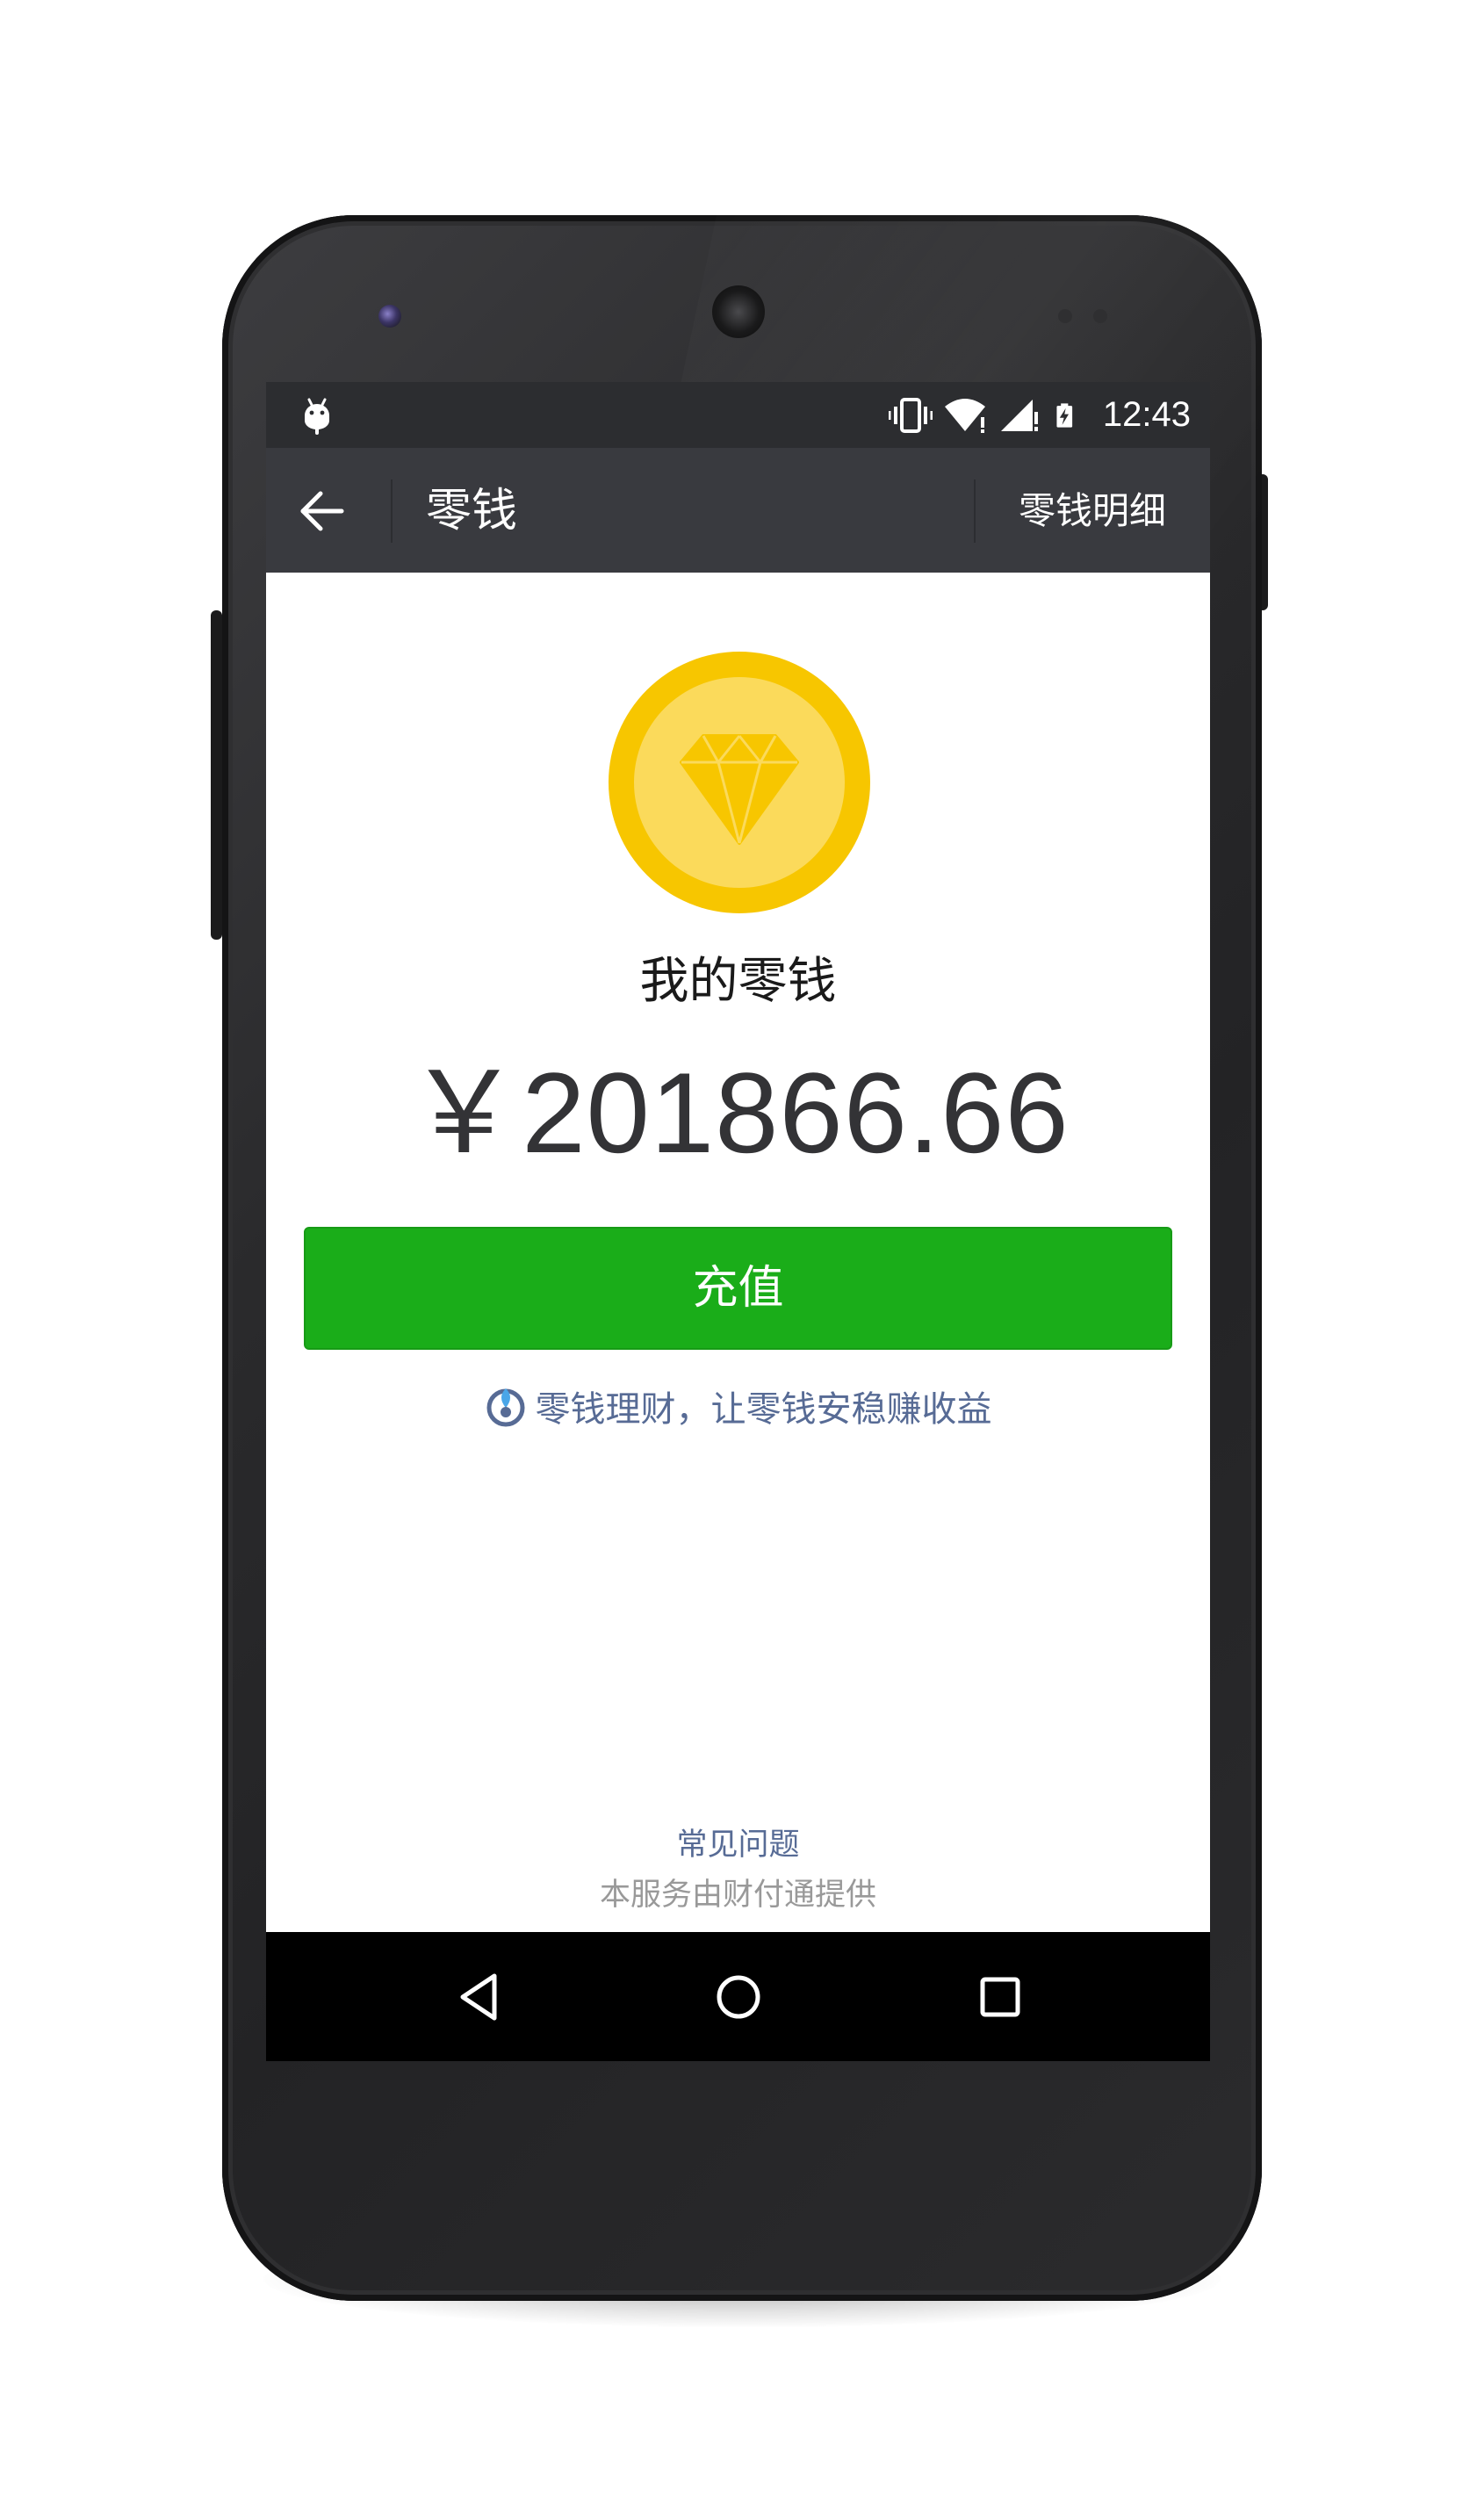  What do you see at coordinates (1000, 1997) in the screenshot?
I see `recent-square-icon` at bounding box center [1000, 1997].